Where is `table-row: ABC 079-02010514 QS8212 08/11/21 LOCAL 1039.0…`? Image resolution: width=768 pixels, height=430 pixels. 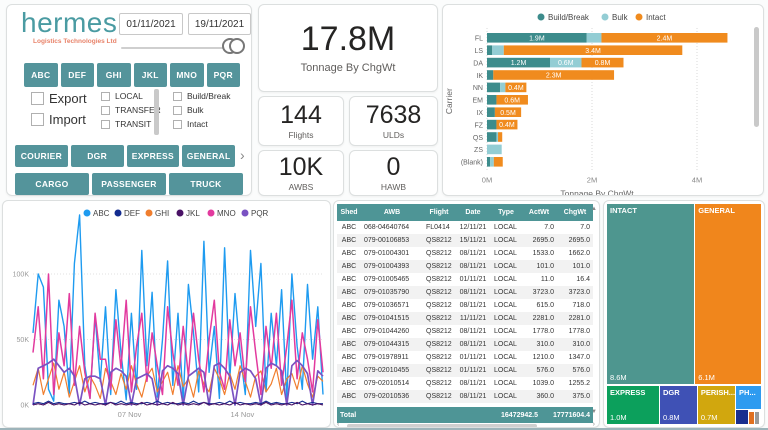
table-row: ABC 079-02010514 QS8212 08/11/21 LOCAL 1039.0… is located at coordinates (465, 383).